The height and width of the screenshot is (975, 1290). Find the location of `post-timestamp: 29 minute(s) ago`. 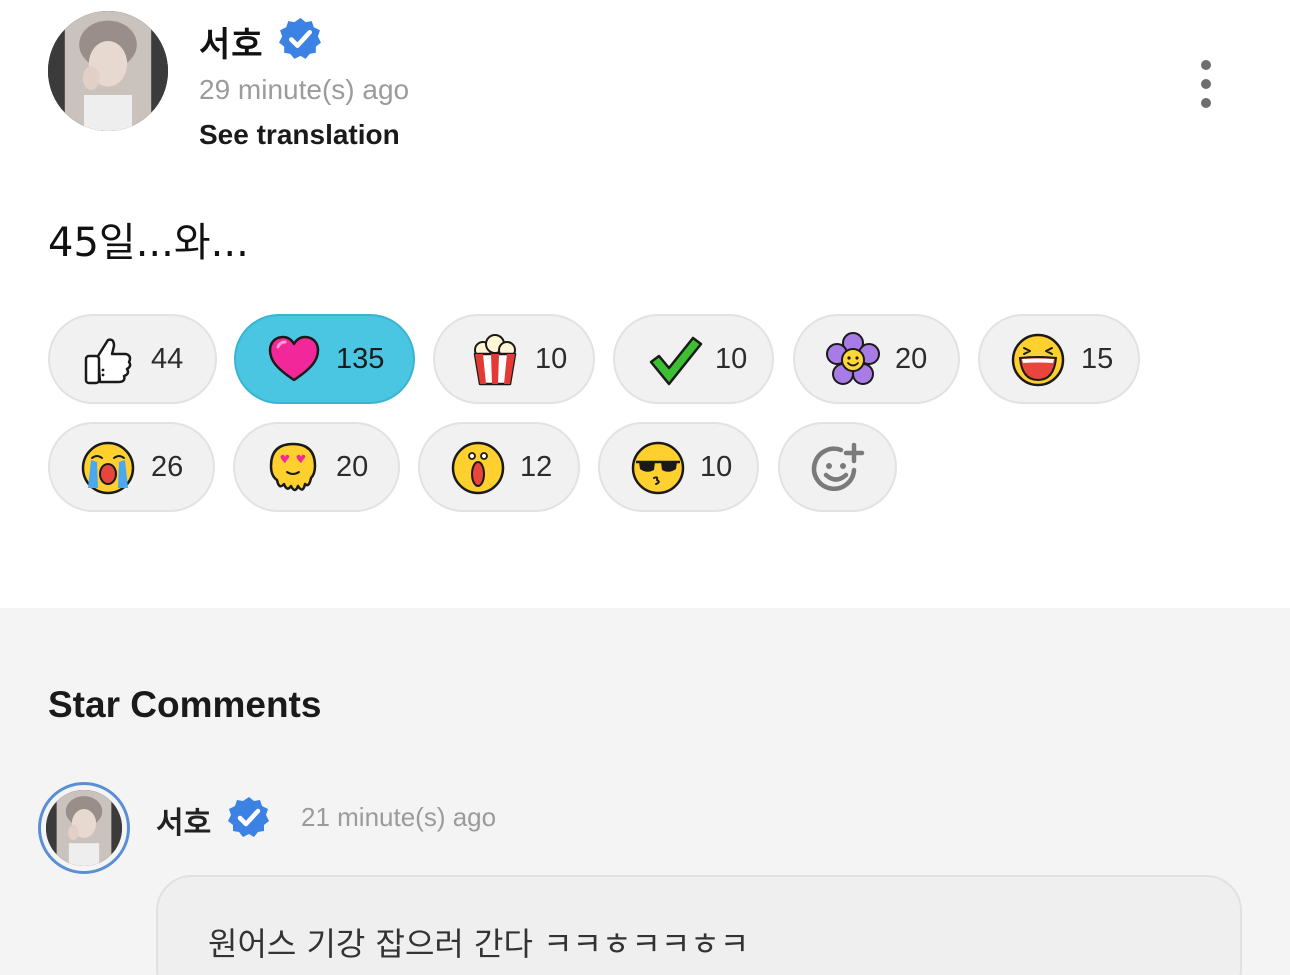

post-timestamp: 29 minute(s) ago is located at coordinates (304, 89).